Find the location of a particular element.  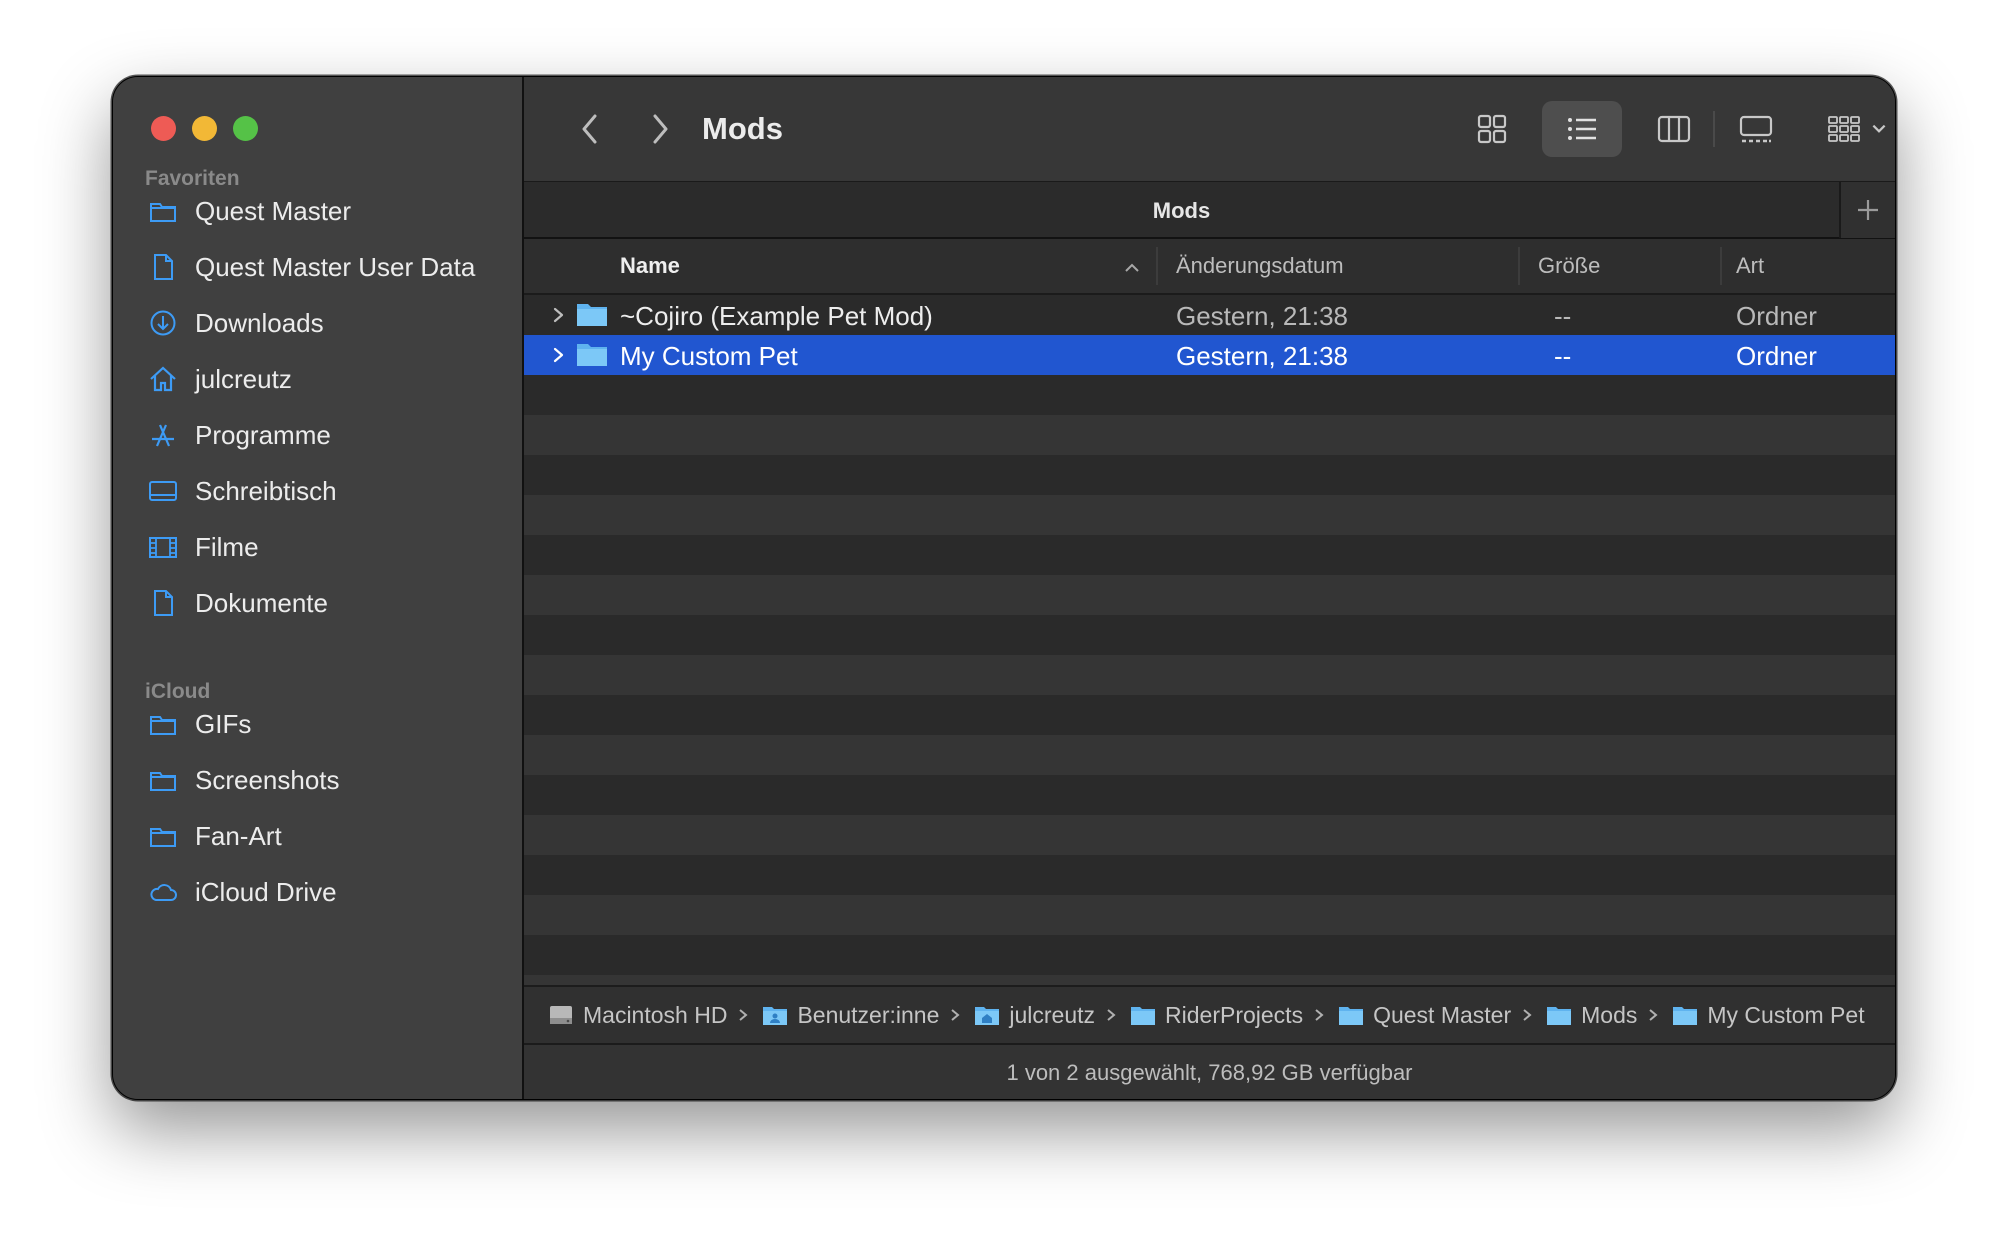

tab-mods: Mods is located at coordinates (1181, 211).